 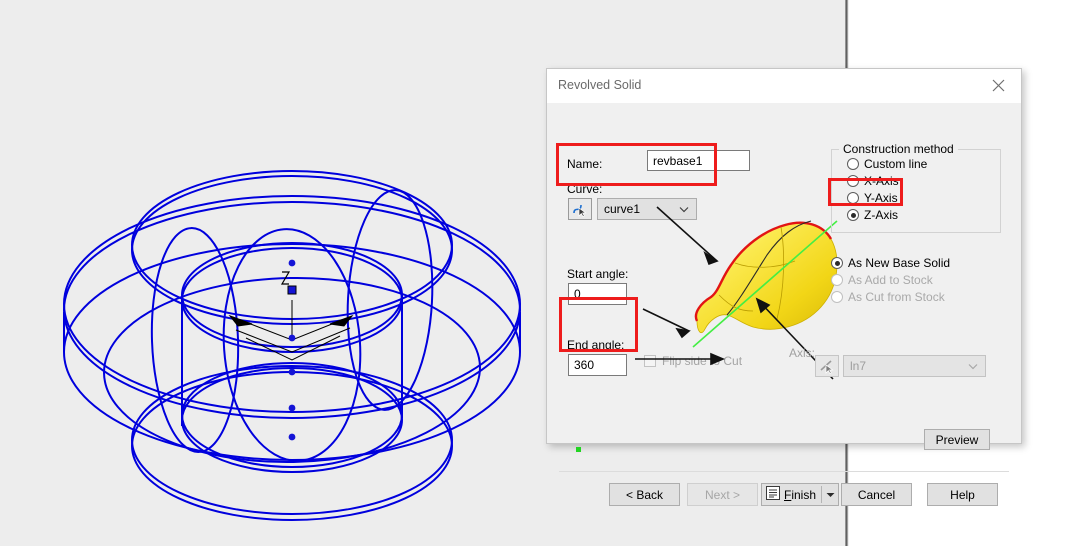 I want to click on finish-label-rest: inish, so click(x=804, y=494).